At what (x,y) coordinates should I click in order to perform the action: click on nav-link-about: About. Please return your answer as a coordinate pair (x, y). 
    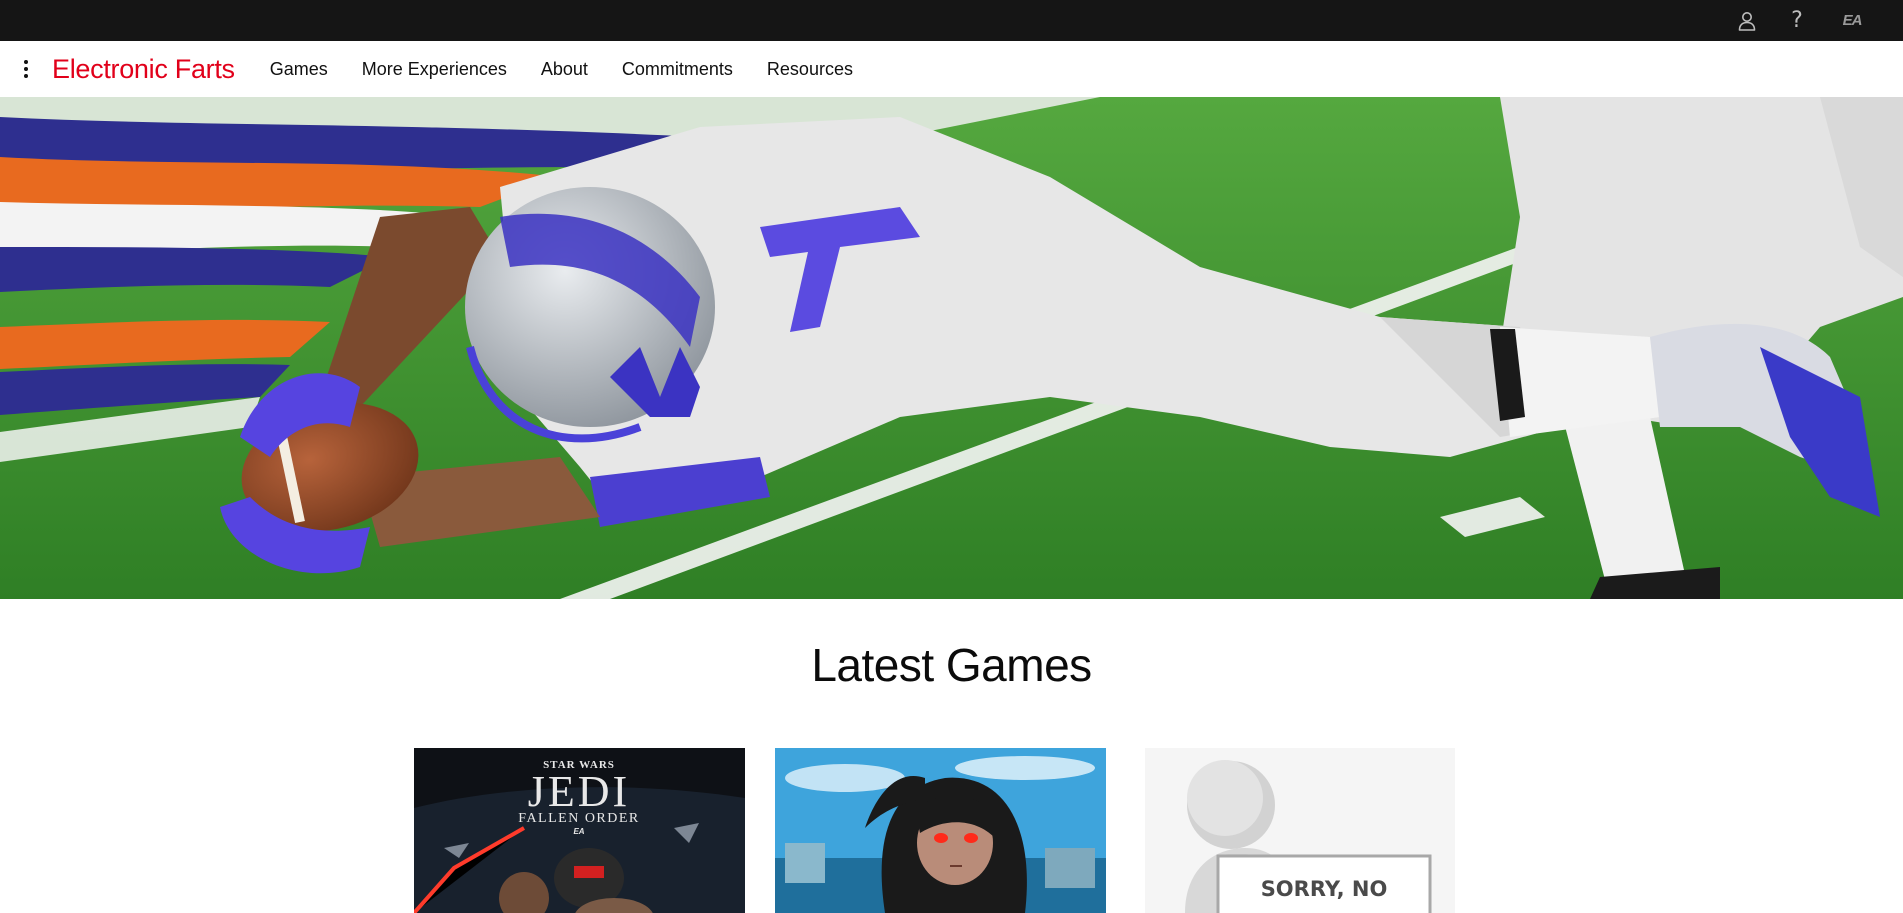
    Looking at the image, I should click on (564, 69).